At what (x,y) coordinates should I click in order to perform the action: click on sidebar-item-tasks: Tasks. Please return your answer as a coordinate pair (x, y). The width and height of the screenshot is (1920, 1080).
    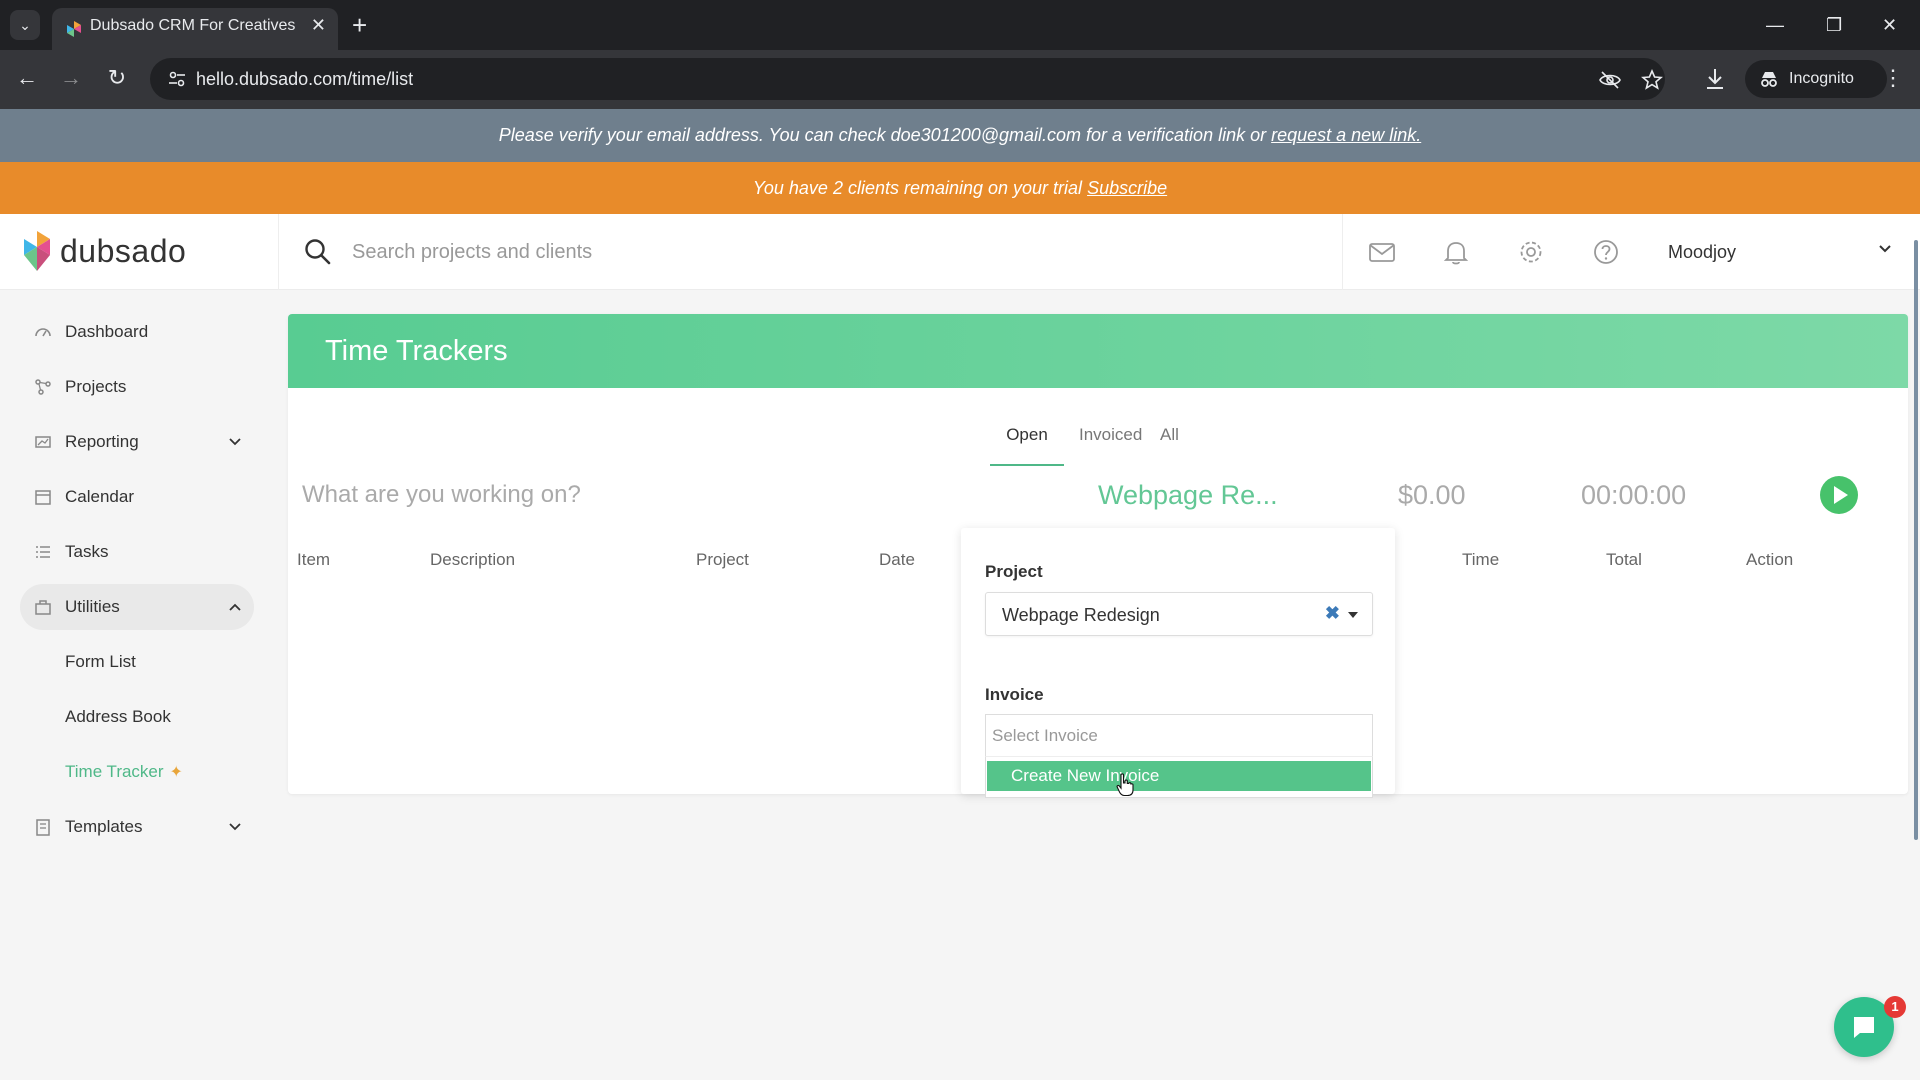
    Looking at the image, I should click on (137, 552).